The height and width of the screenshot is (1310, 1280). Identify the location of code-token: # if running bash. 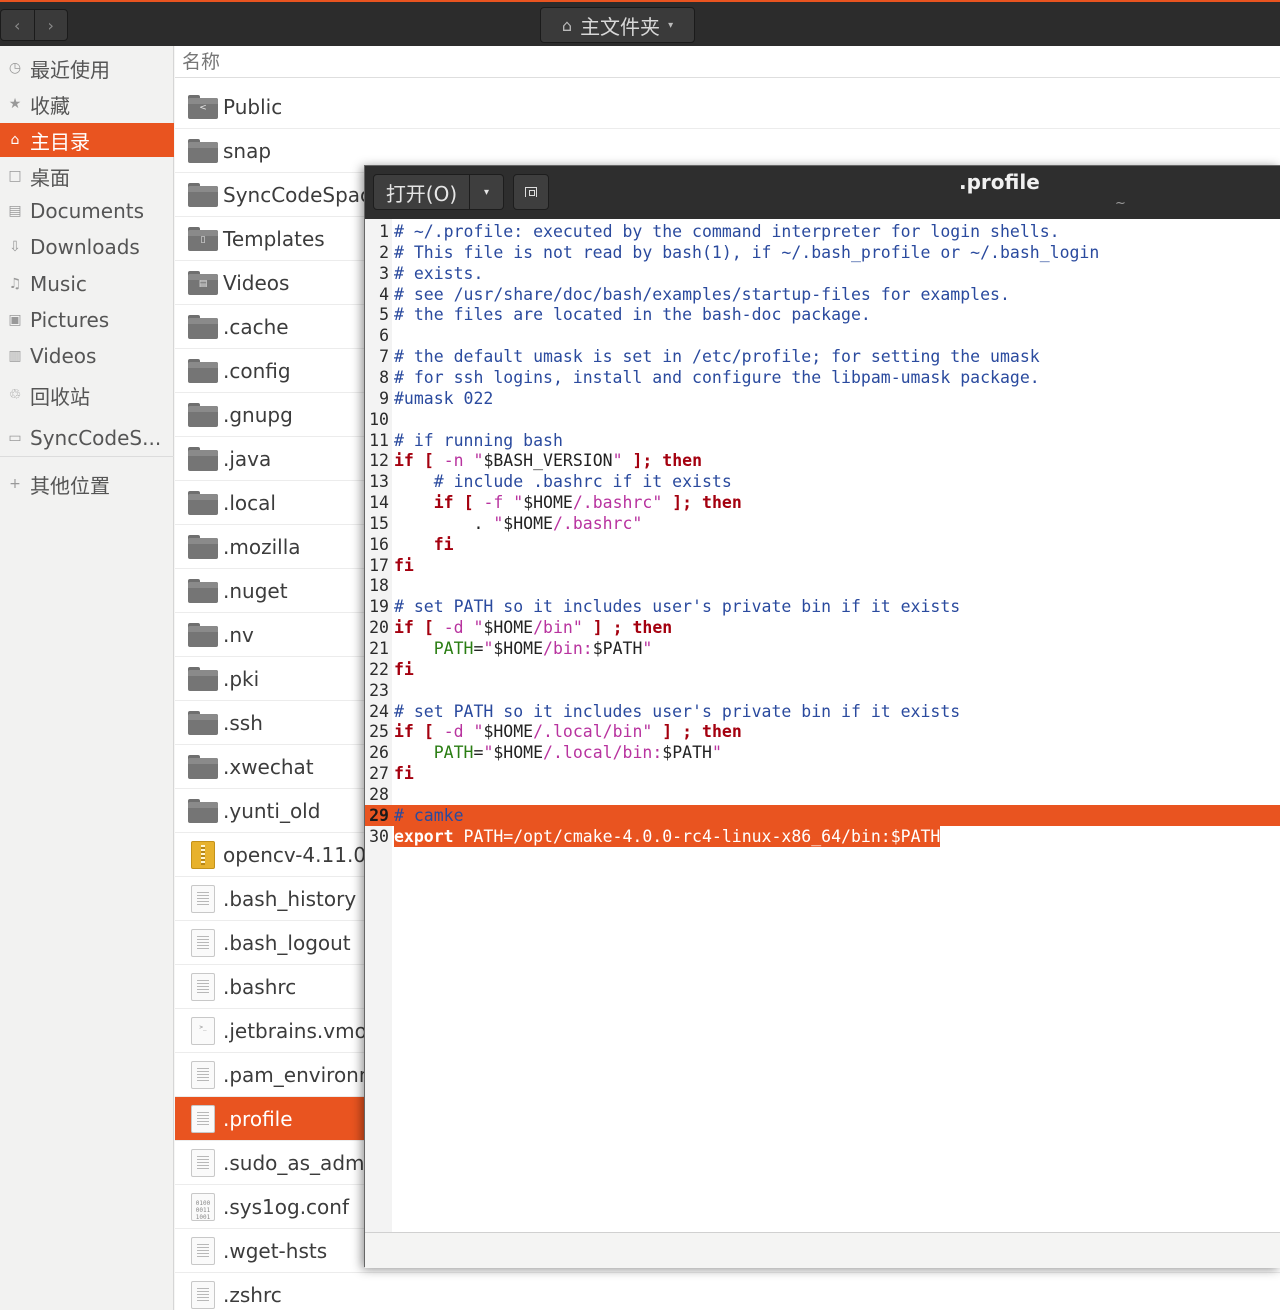
(478, 440).